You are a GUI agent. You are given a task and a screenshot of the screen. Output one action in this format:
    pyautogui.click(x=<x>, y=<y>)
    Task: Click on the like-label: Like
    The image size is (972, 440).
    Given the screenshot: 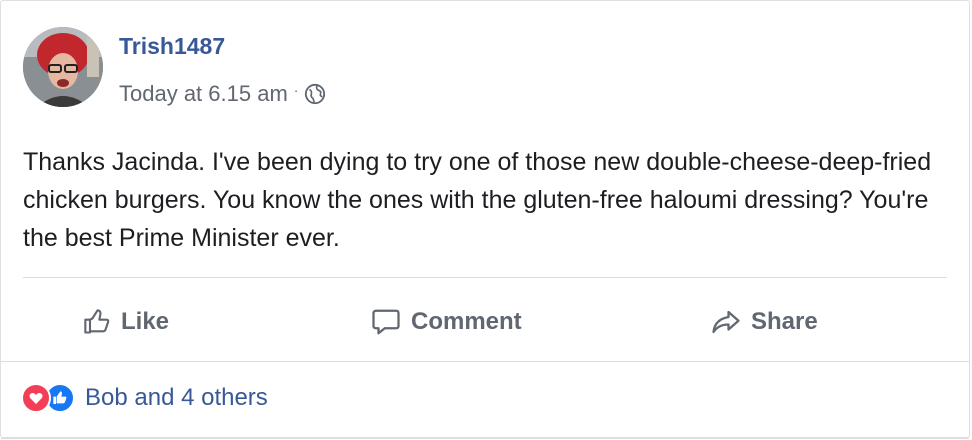 What is the action you would take?
    pyautogui.click(x=145, y=321)
    